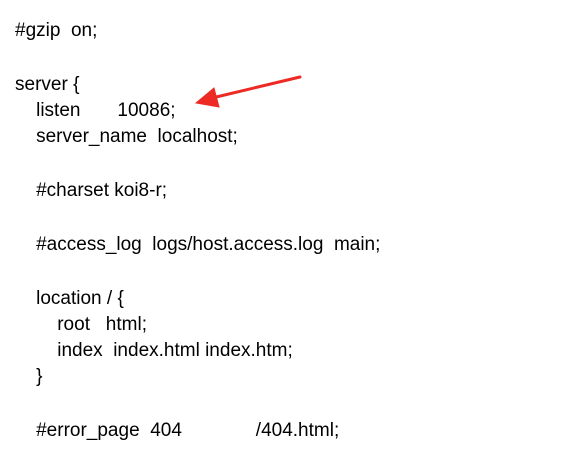  I want to click on code-line-index: index index.html index.htm;, so click(154, 350).